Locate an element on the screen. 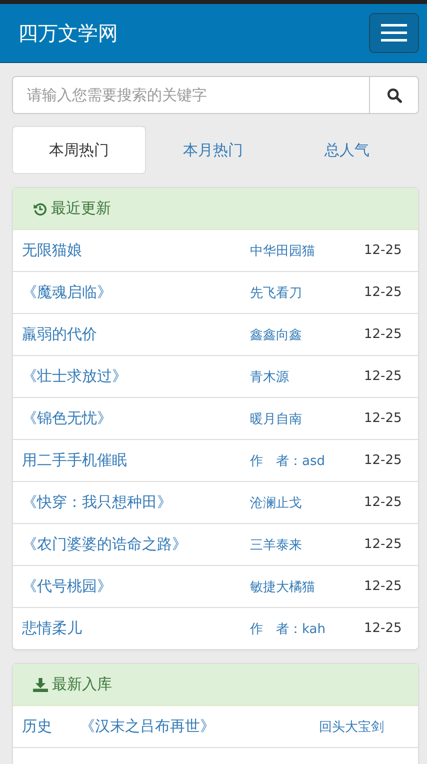  author-link: 作 者：asd is located at coordinates (307, 461).